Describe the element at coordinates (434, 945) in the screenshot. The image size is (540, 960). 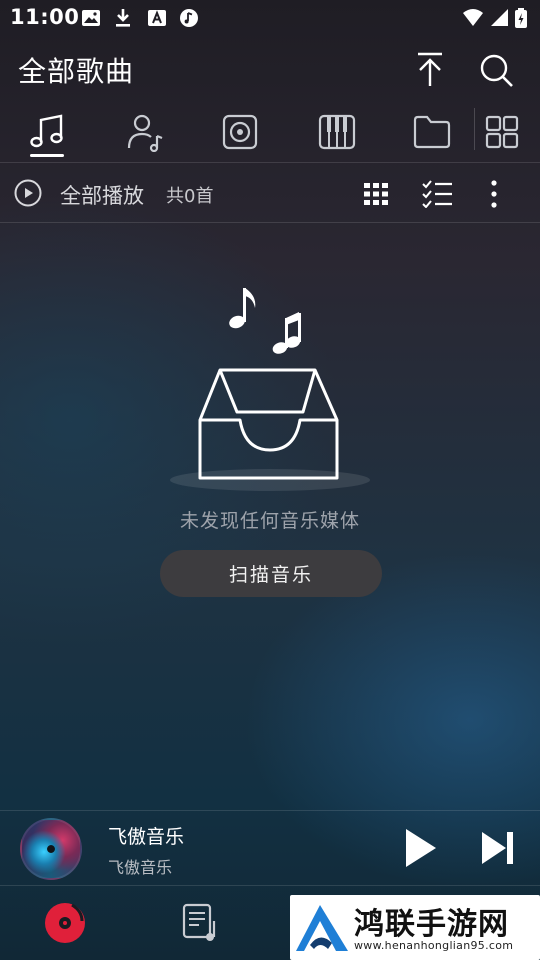
I see `watermark-url: www.henanhonglian95.com` at that location.